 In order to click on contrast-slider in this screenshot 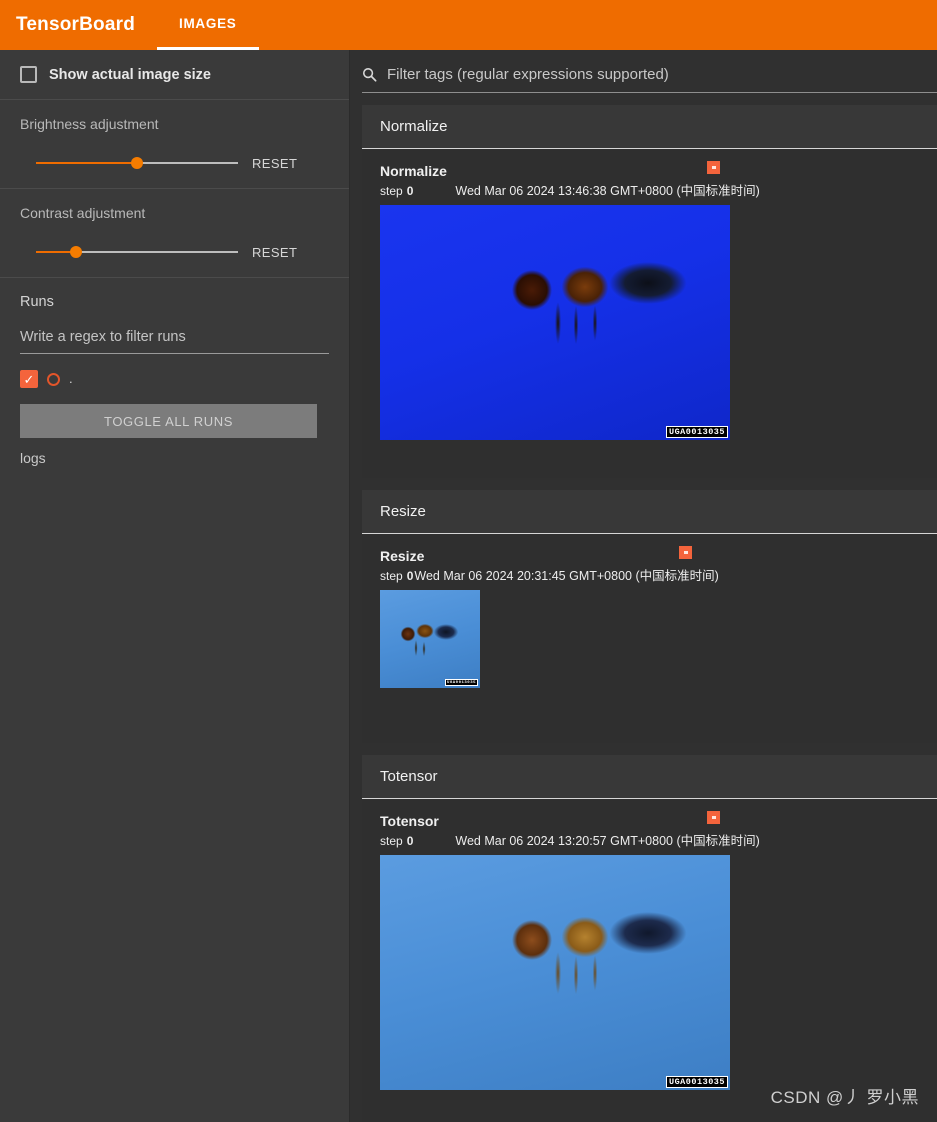, I will do `click(137, 252)`.